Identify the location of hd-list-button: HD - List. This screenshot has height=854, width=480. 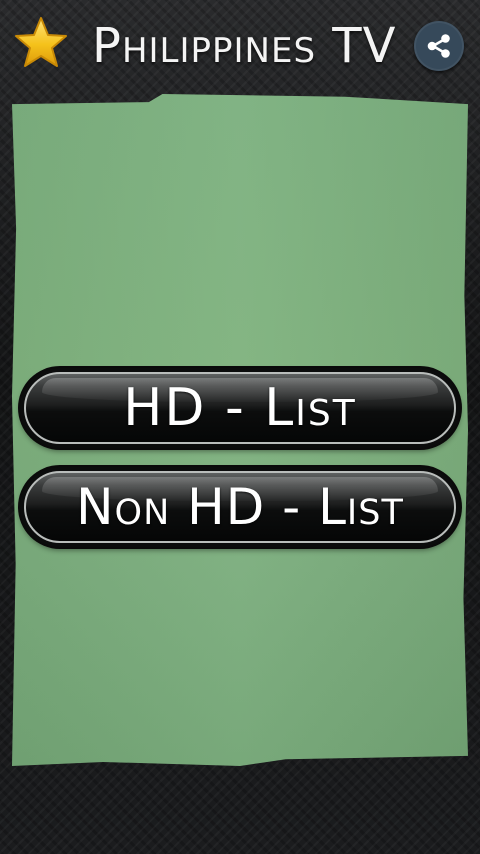
(240, 408).